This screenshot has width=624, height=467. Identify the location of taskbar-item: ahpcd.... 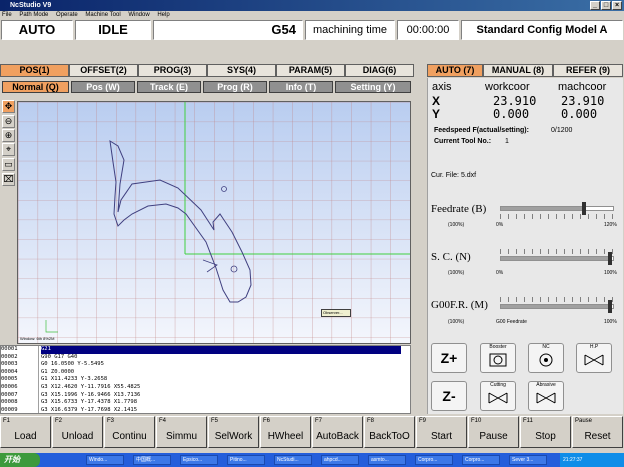
(340, 460).